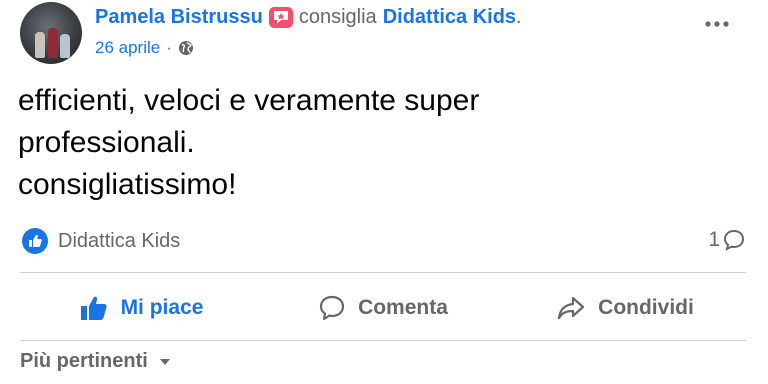 Image resolution: width=768 pixels, height=384 pixels. I want to click on post-meta: 26 aprile ·, so click(144, 48).